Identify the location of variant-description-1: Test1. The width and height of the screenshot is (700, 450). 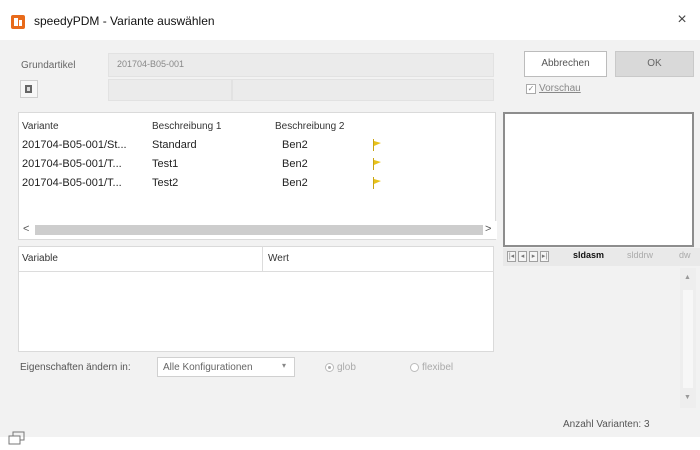
(165, 164).